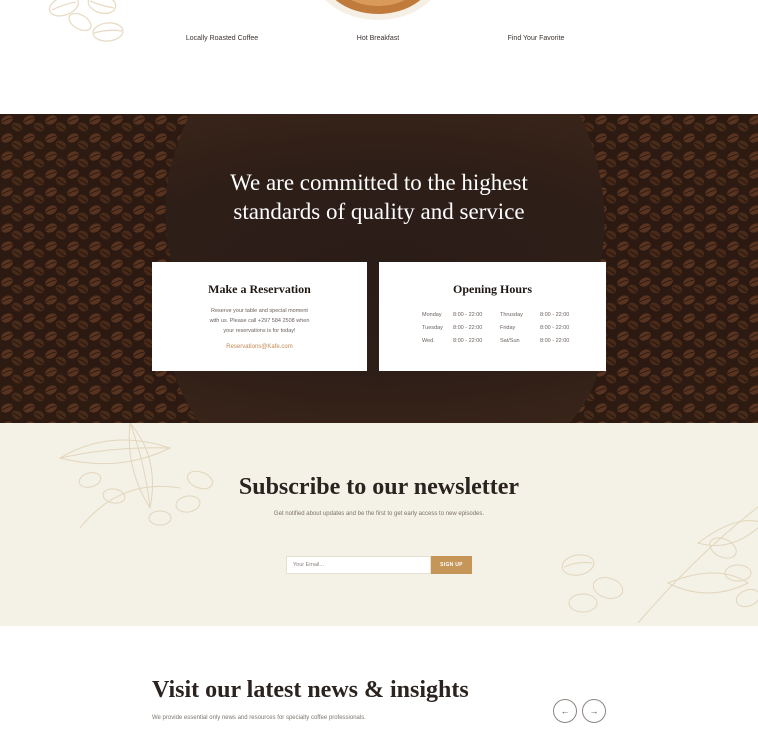 The image size is (758, 754). Describe the element at coordinates (510, 341) in the screenshot. I see `hours-day: Sat/Sun` at that location.